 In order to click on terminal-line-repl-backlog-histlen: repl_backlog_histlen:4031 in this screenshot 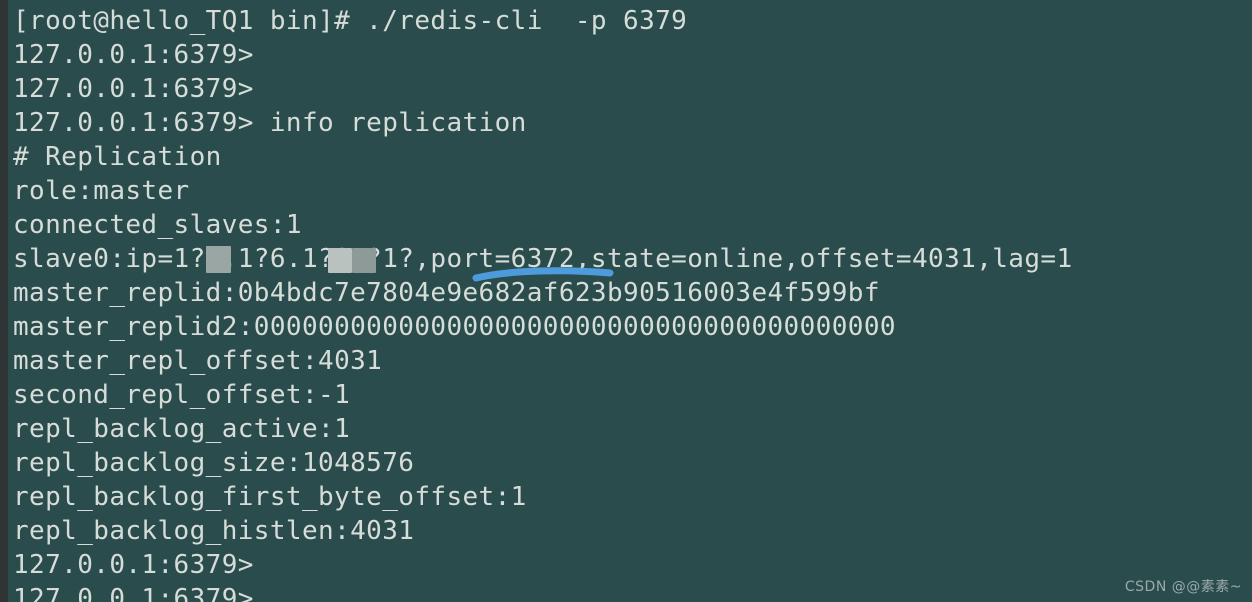, I will do `click(214, 531)`.